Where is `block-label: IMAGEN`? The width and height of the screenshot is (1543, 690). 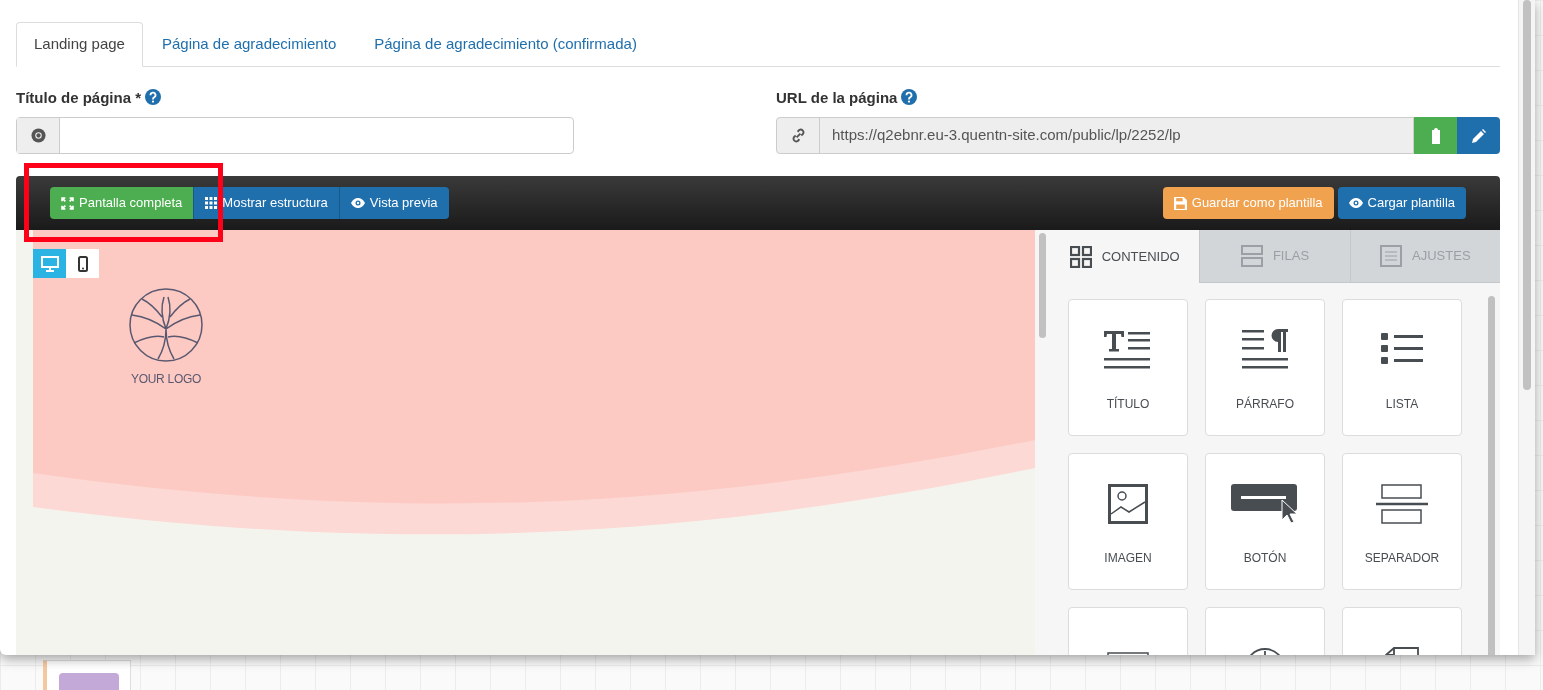
block-label: IMAGEN is located at coordinates (1128, 558).